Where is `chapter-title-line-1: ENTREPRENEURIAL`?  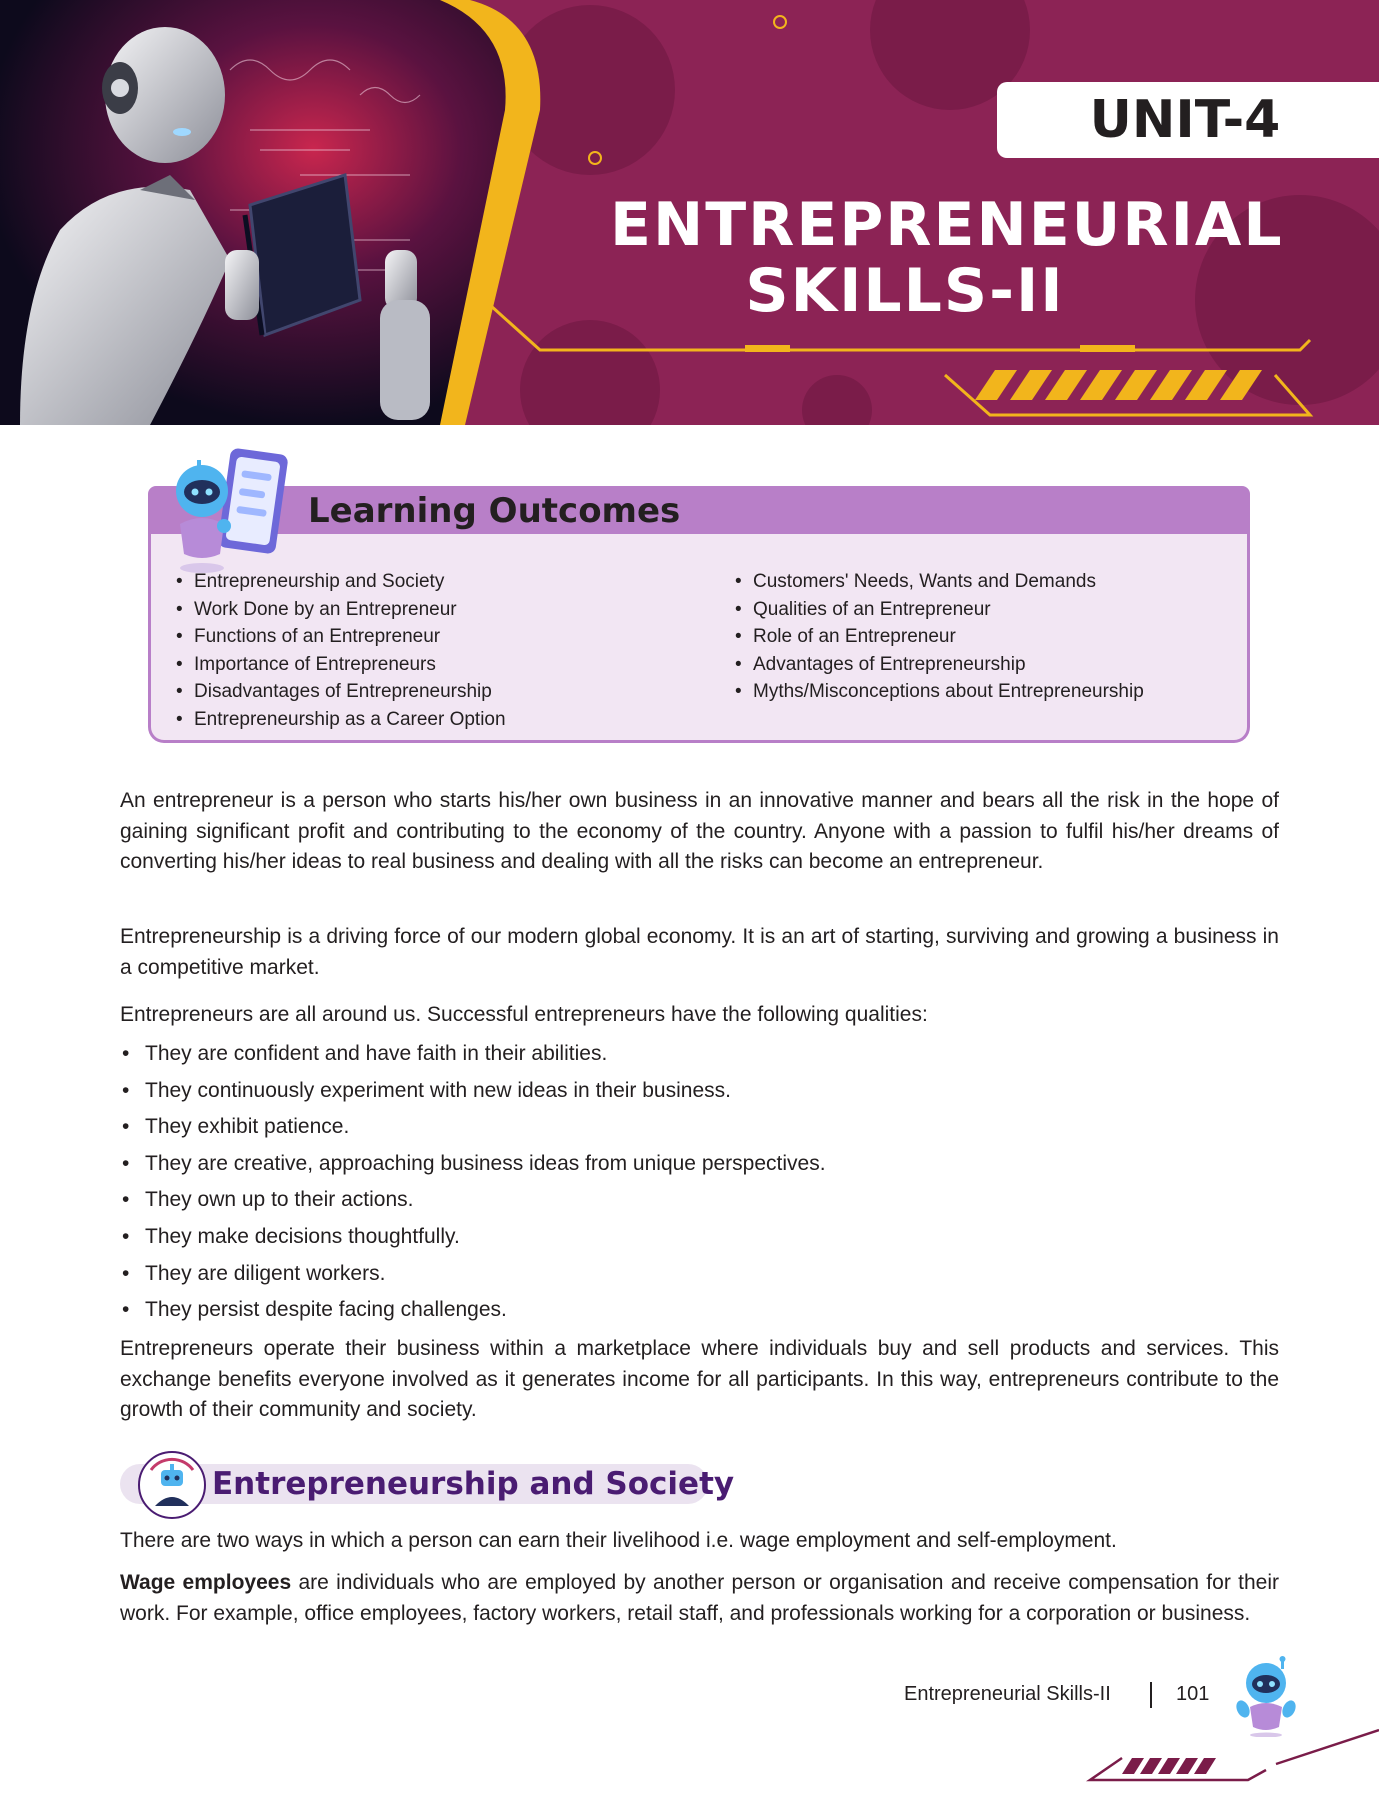 chapter-title-line-1: ENTREPRENEURIAL is located at coordinates (947, 225).